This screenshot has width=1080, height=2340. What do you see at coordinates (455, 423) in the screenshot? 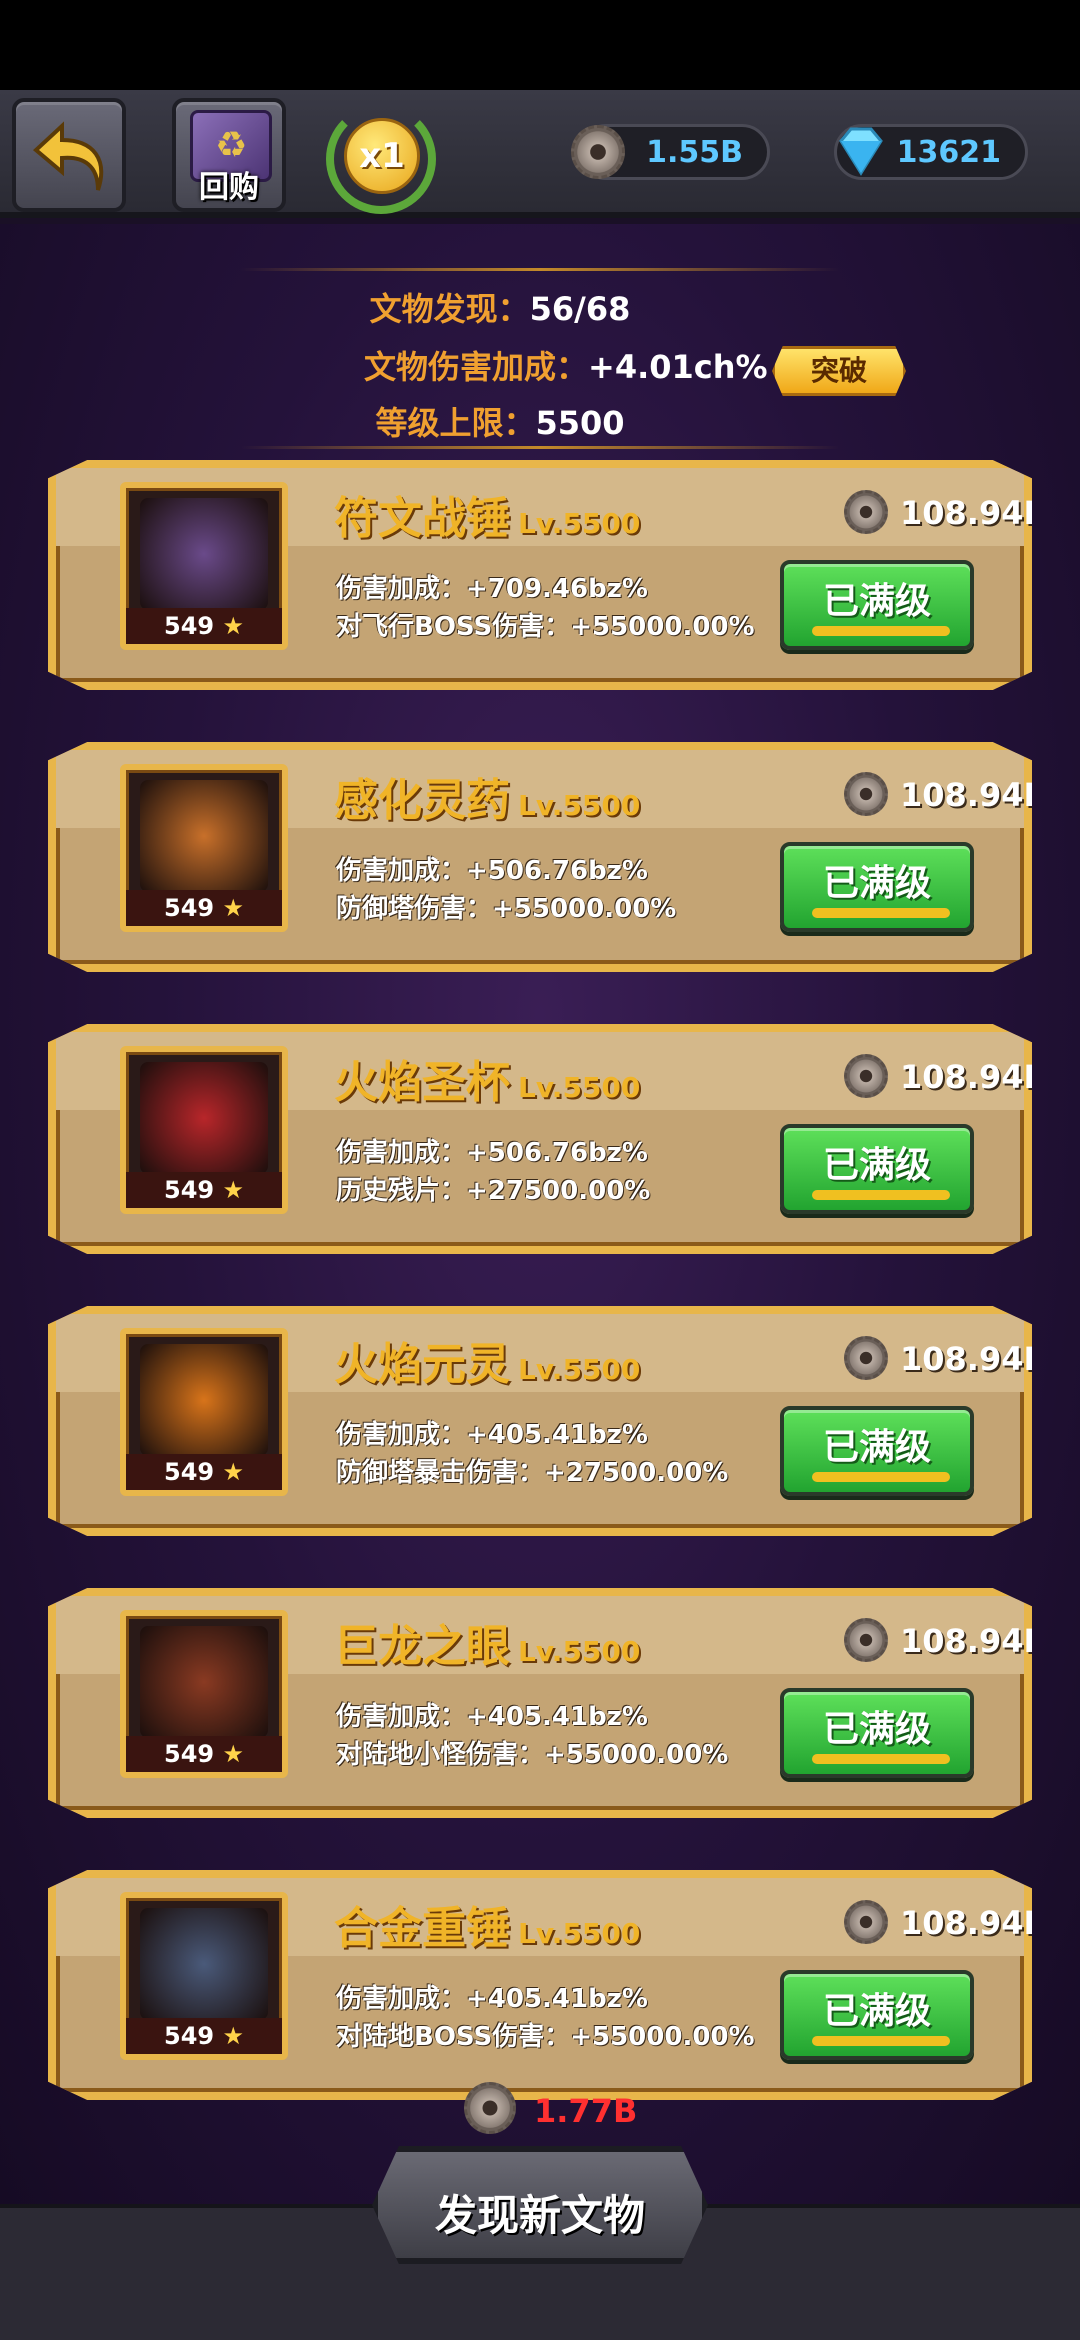
I see `level-cap-label: 等级上限：` at bounding box center [455, 423].